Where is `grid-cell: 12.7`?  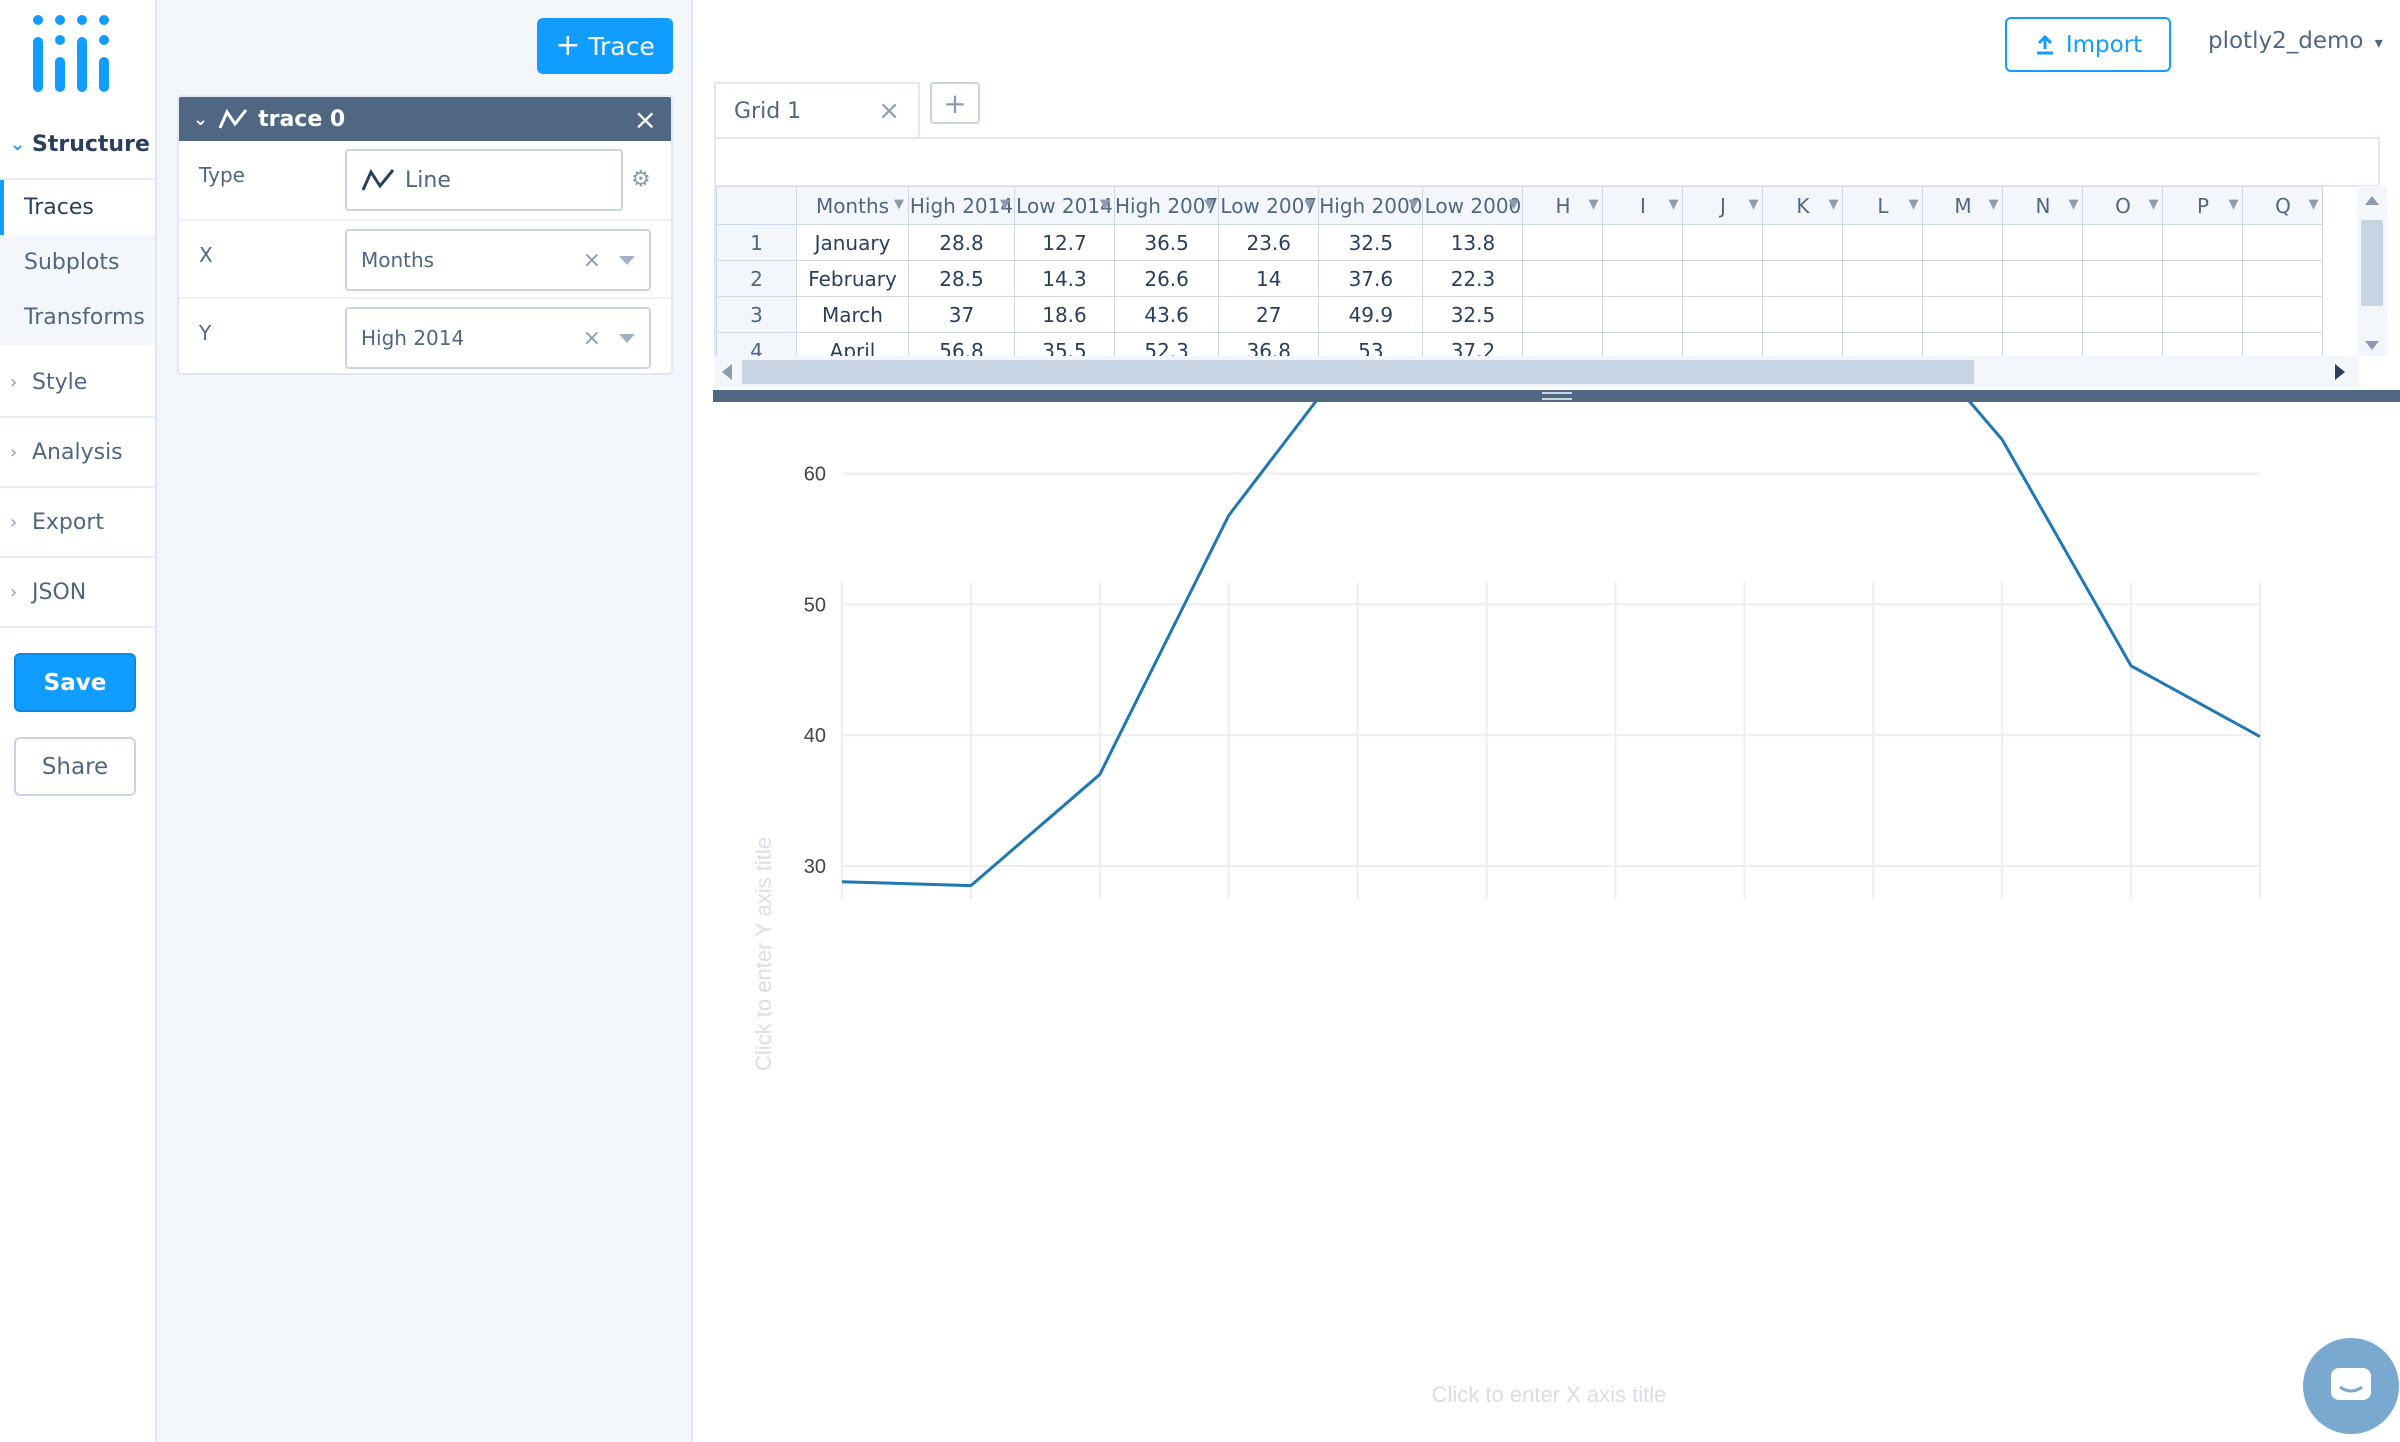 grid-cell: 12.7 is located at coordinates (1064, 242).